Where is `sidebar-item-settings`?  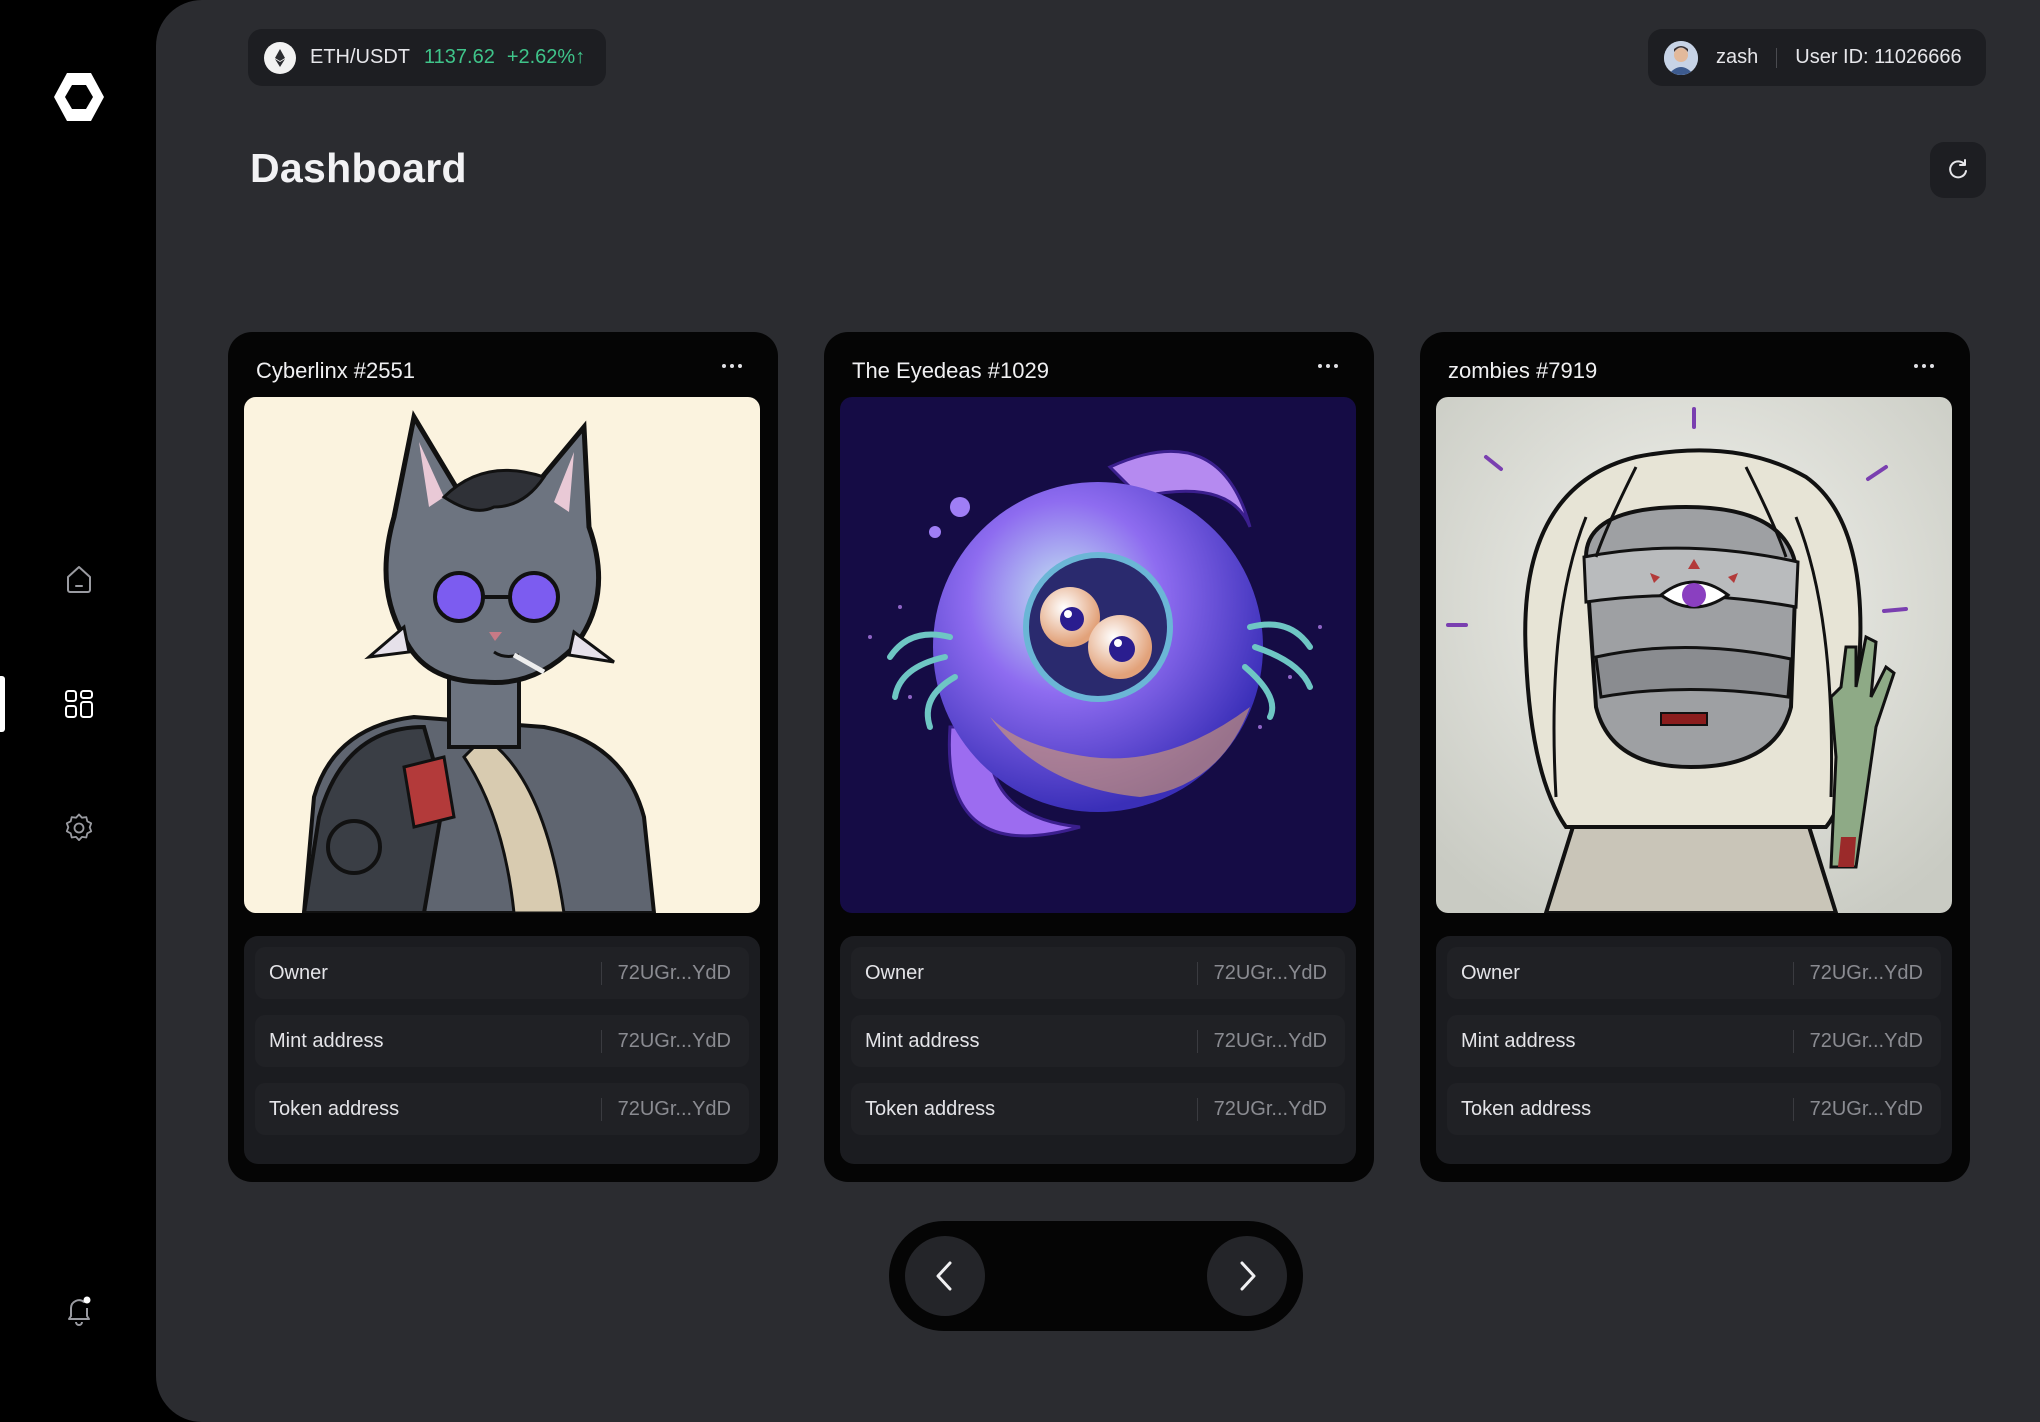 sidebar-item-settings is located at coordinates (79, 828).